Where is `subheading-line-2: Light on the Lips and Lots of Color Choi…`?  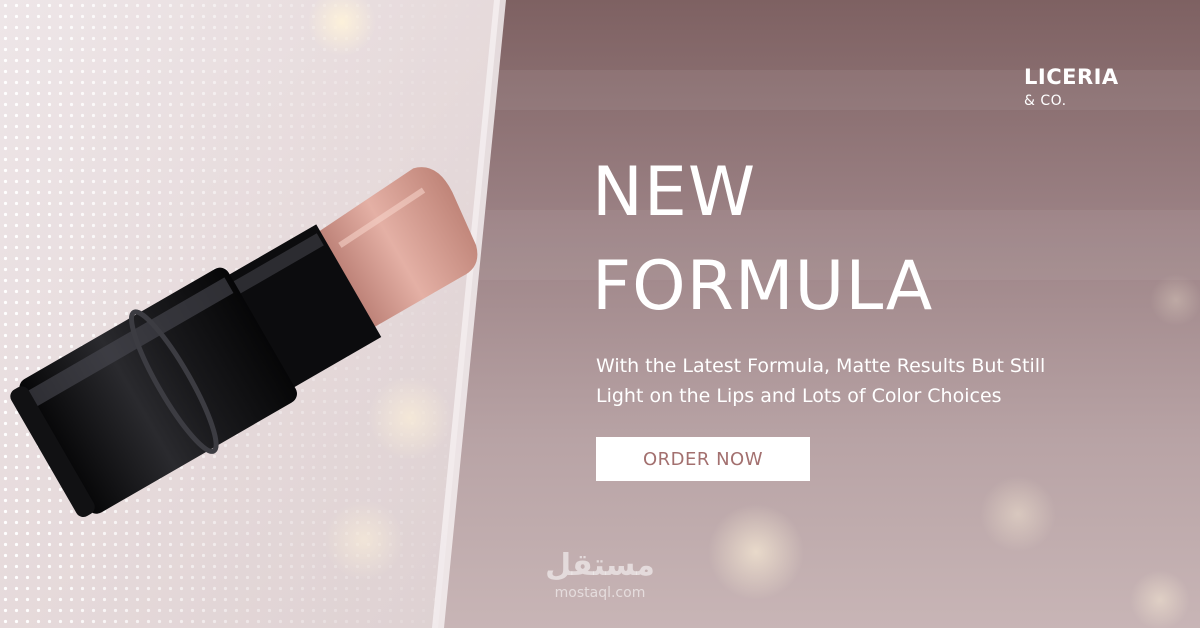 subheading-line-2: Light on the Lips and Lots of Color Choi… is located at coordinates (799, 396).